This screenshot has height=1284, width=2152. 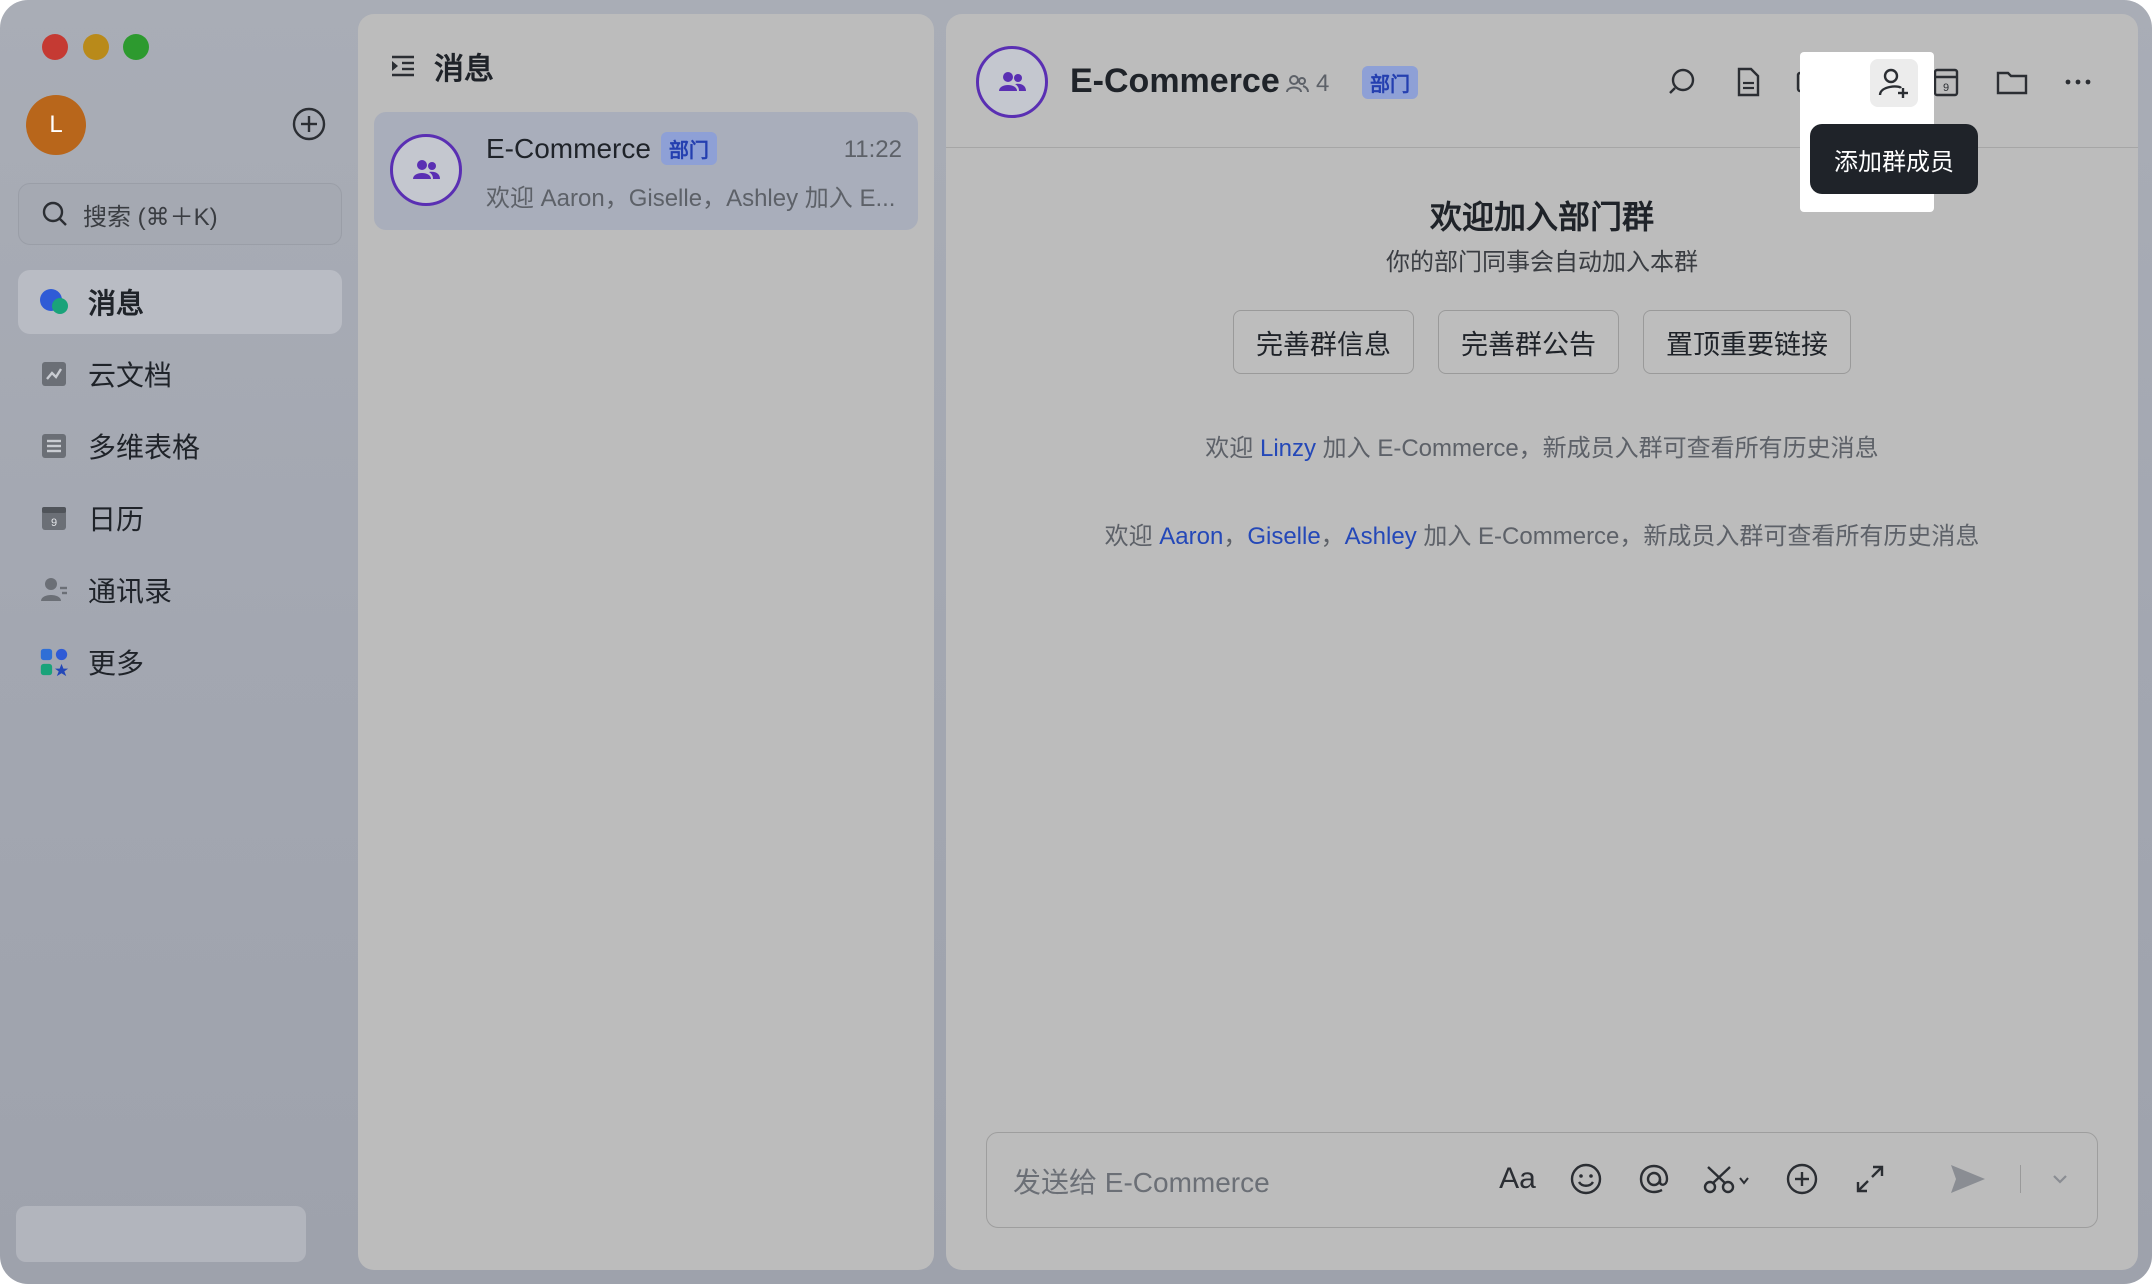 What do you see at coordinates (180, 518) in the screenshot?
I see `sidebar-item-calendar: 9 日历` at bounding box center [180, 518].